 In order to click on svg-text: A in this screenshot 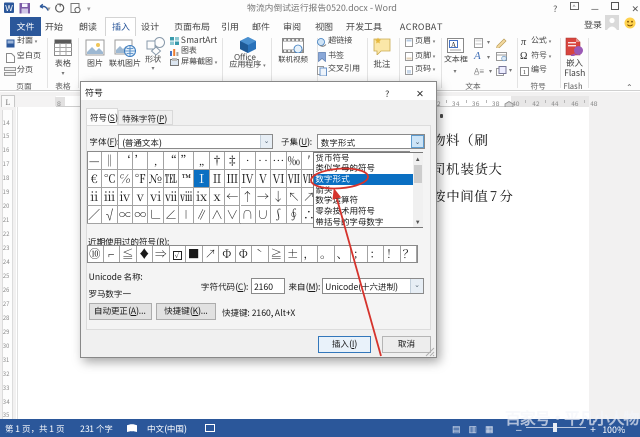, I will do `click(453, 45)`.